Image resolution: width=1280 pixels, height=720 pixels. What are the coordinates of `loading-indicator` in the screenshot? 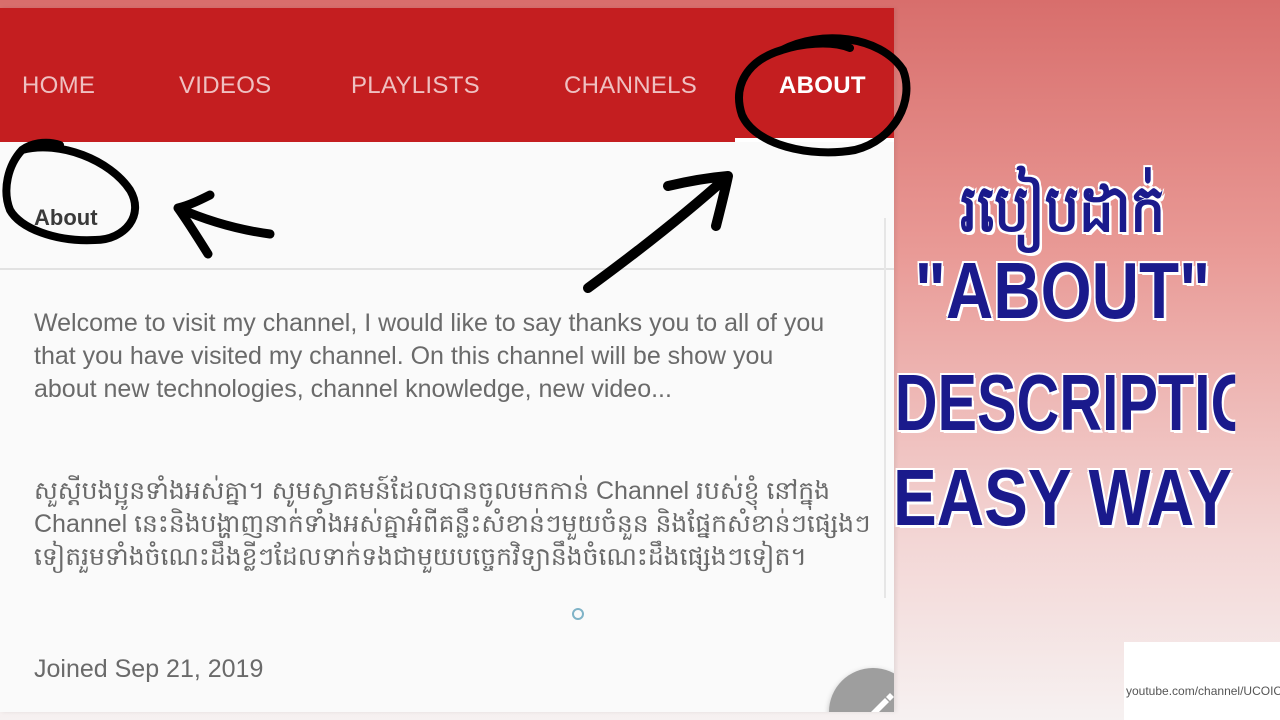 It's located at (578, 614).